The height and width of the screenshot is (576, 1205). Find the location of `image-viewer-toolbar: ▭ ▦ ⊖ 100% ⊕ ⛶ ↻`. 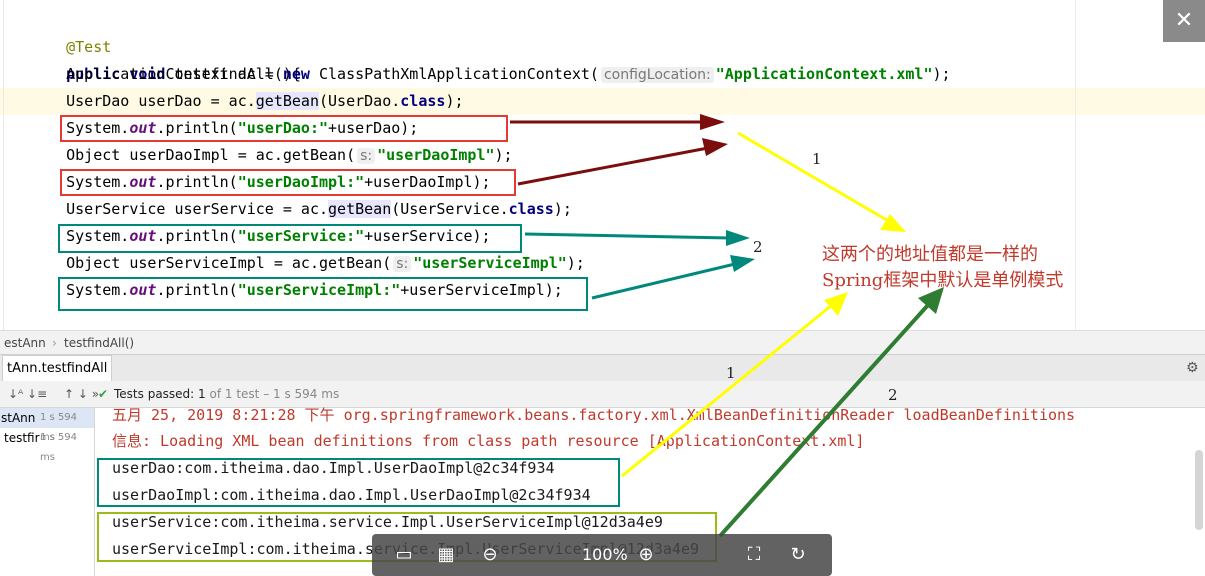

image-viewer-toolbar: ▭ ▦ ⊖ 100% ⊕ ⛶ ↻ is located at coordinates (602, 555).